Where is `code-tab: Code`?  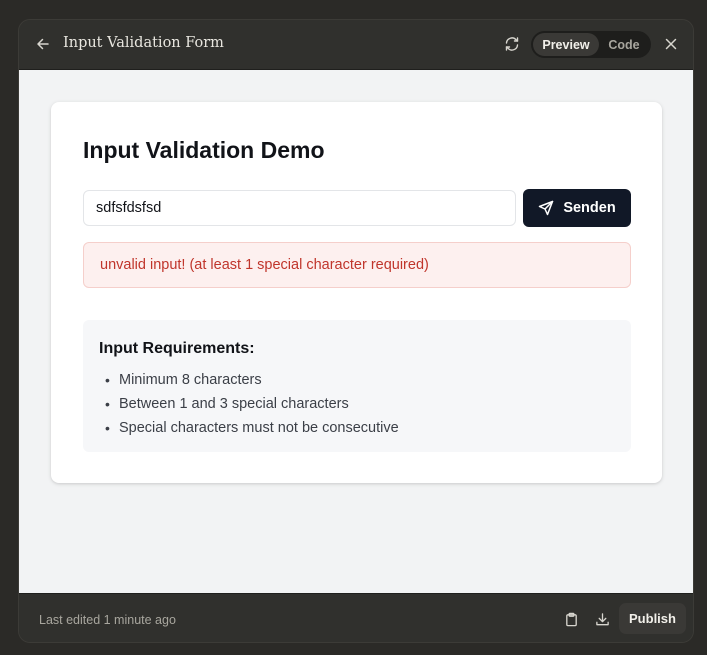 code-tab: Code is located at coordinates (624, 44).